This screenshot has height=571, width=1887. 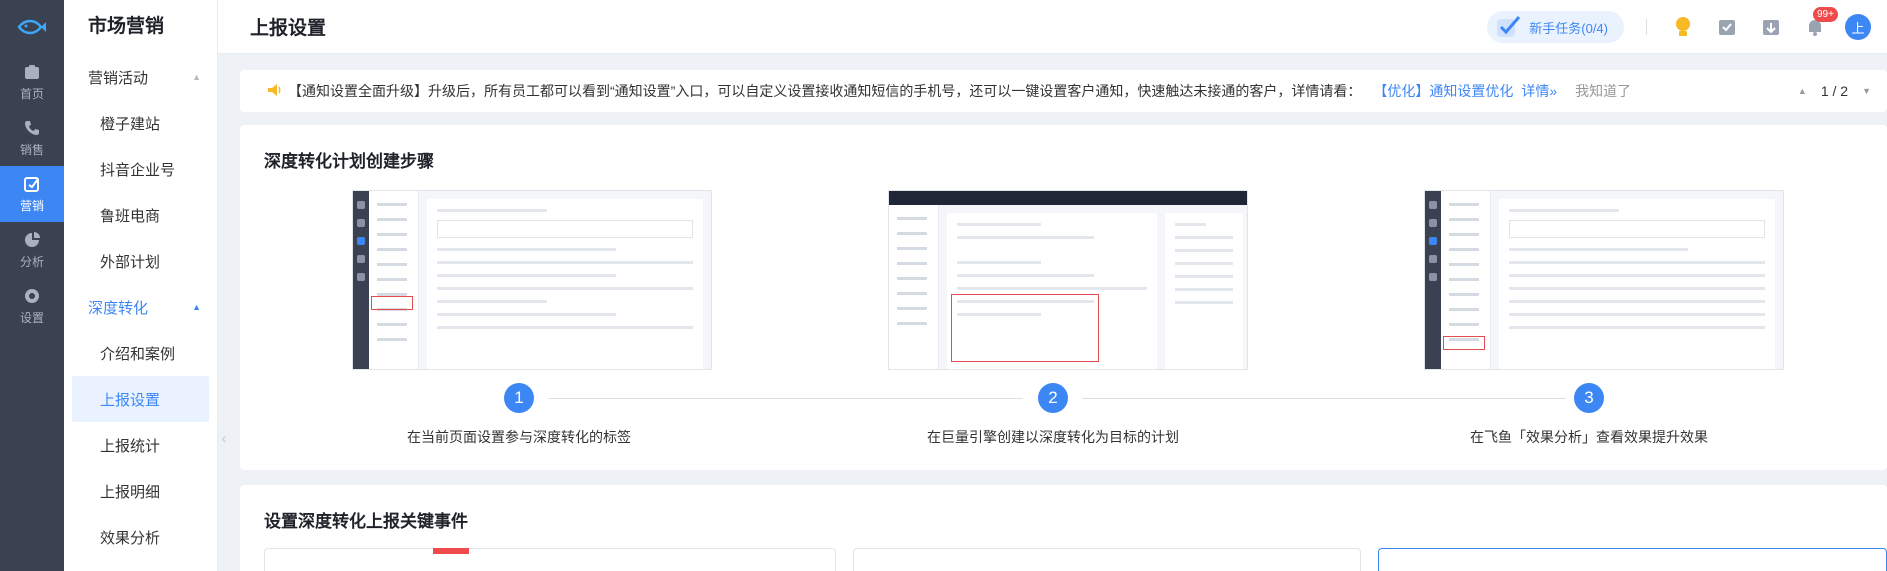 I want to click on home-icon, so click(x=32, y=71).